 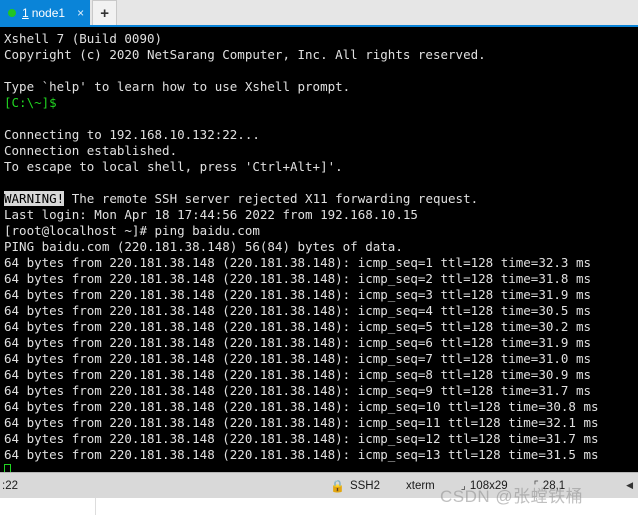 What do you see at coordinates (7, 468) in the screenshot?
I see `text-cursor` at bounding box center [7, 468].